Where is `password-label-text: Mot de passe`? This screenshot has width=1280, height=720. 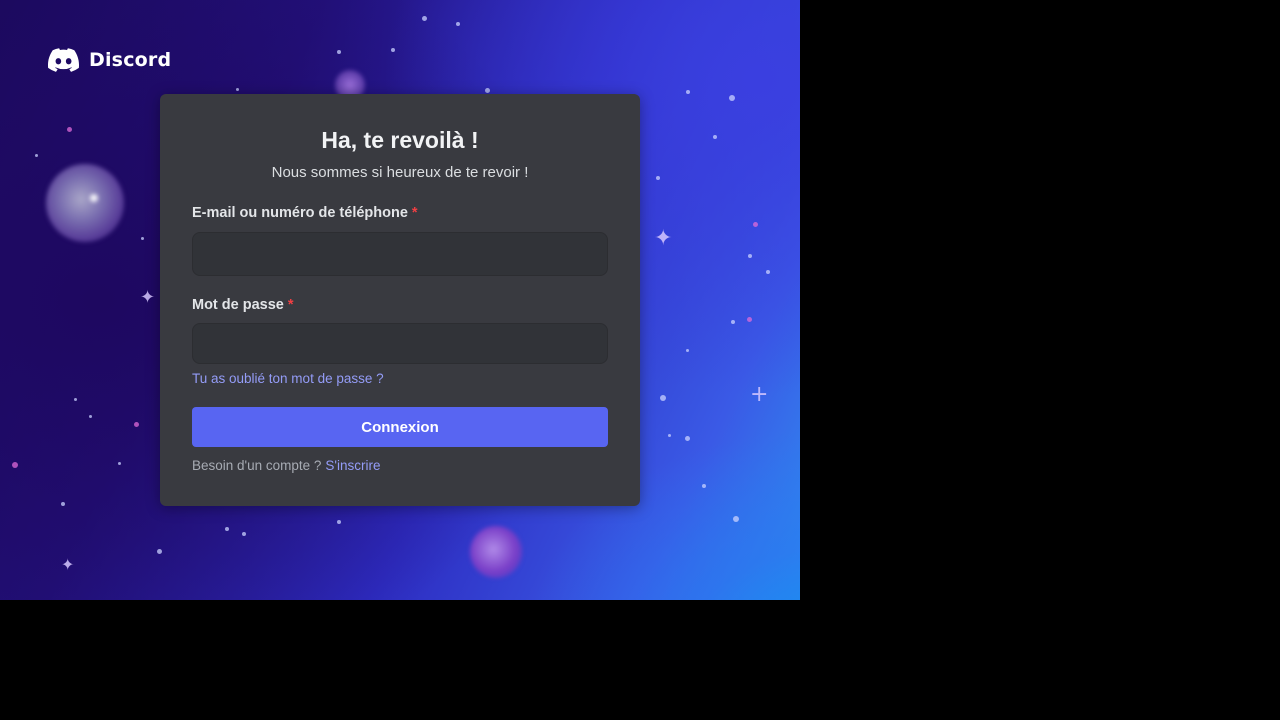
password-label-text: Mot de passe is located at coordinates (238, 305).